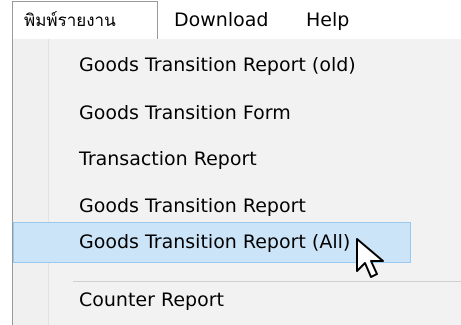  Describe the element at coordinates (212, 242) in the screenshot. I see `menu-item-goods-transition-report-all: Goods Transition Report (All)` at that location.